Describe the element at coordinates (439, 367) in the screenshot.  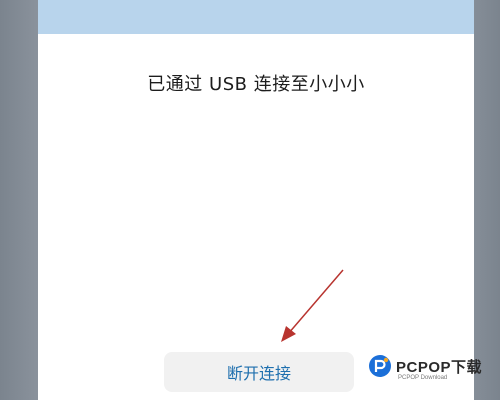
I see `watermark-brand: PCPOP下载` at that location.